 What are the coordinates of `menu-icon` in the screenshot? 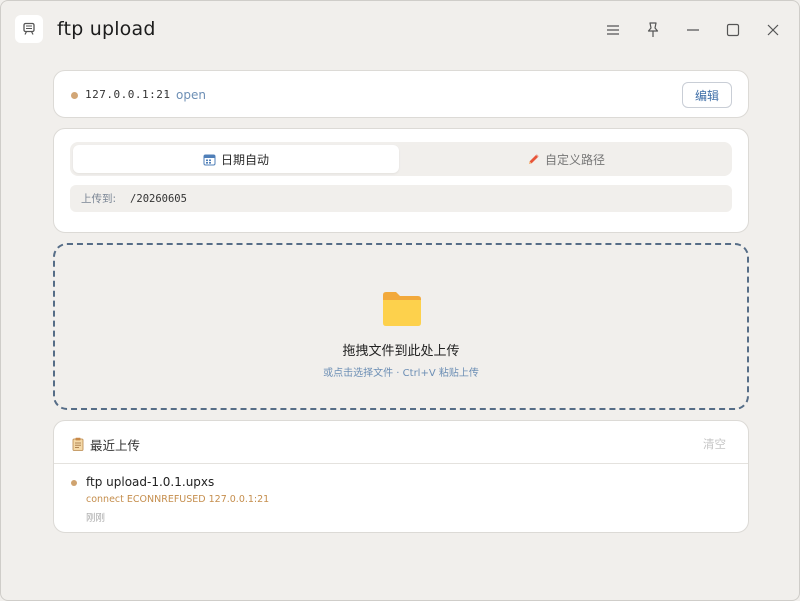 It's located at (613, 30).